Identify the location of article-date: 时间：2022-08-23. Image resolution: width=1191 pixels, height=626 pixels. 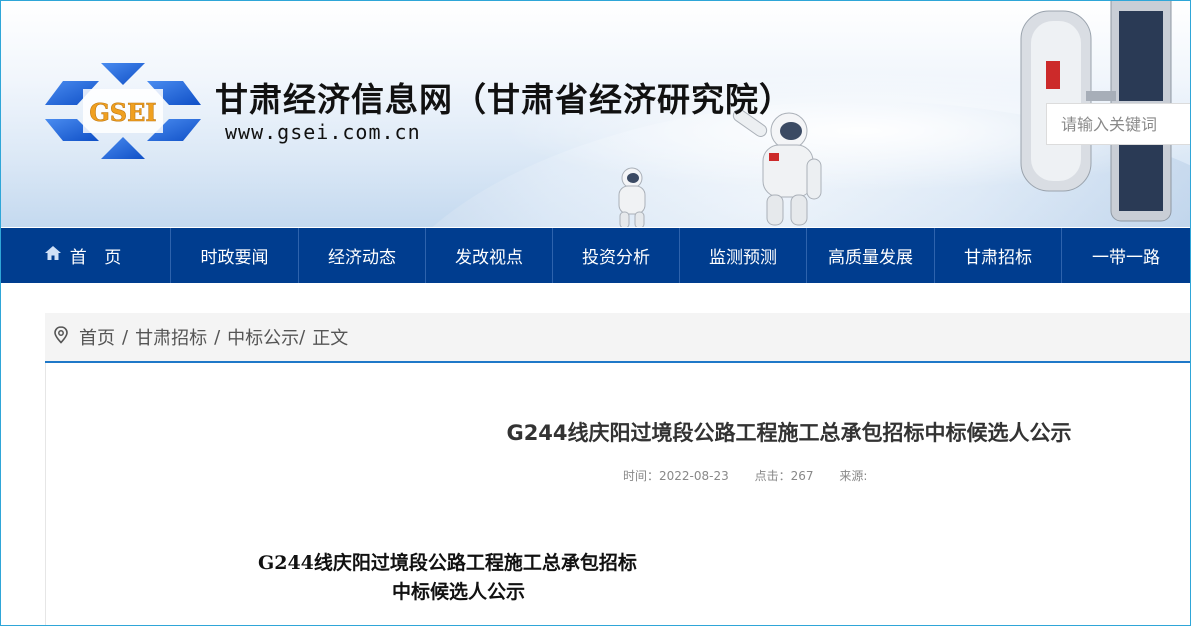
(676, 476).